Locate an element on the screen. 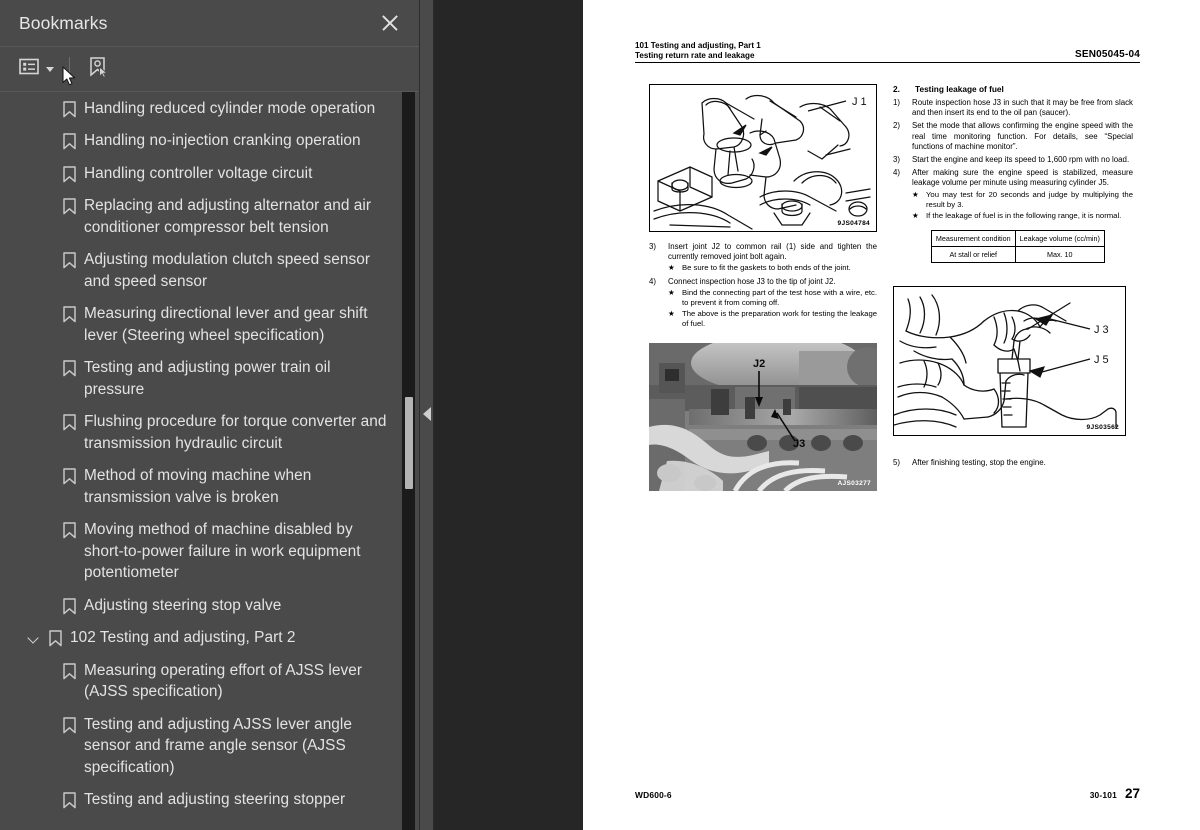 The height and width of the screenshot is (830, 1200). sidebar-scrollbar is located at coordinates (408, 461).